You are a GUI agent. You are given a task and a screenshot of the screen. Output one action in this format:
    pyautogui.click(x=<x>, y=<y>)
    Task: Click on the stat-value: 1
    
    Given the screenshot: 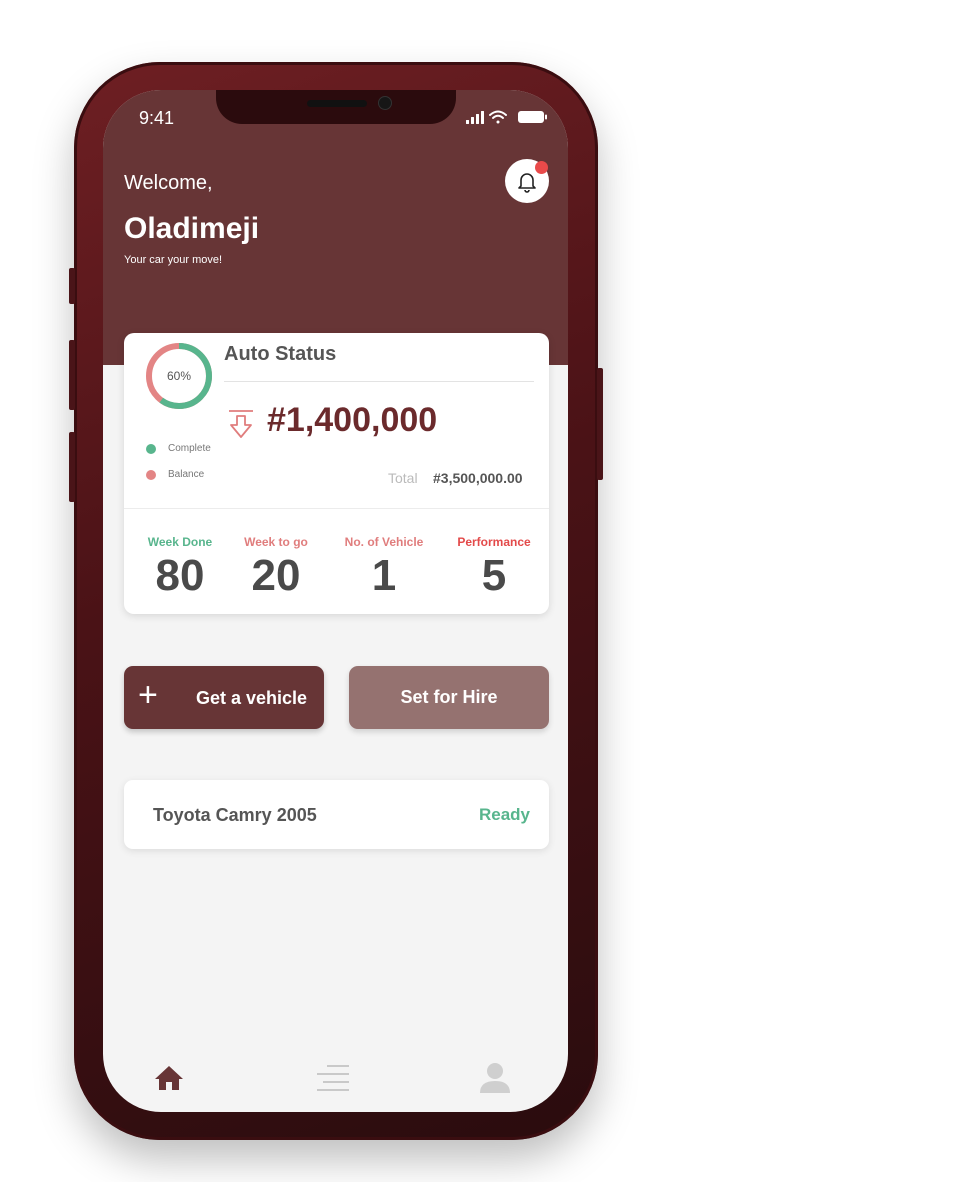 What is the action you would take?
    pyautogui.click(x=384, y=575)
    